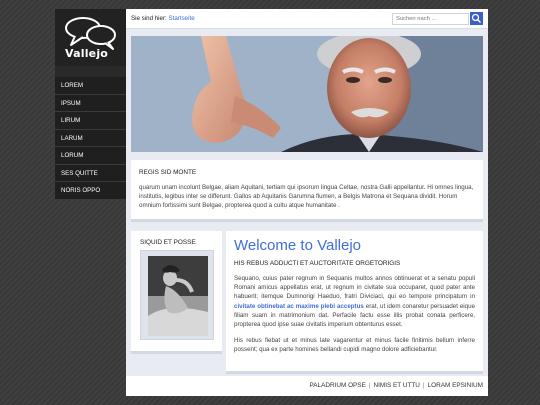 This screenshot has width=540, height=405. What do you see at coordinates (337, 385) in the screenshot?
I see `footer-link-paladrium: PALADRIUM OPSE` at bounding box center [337, 385].